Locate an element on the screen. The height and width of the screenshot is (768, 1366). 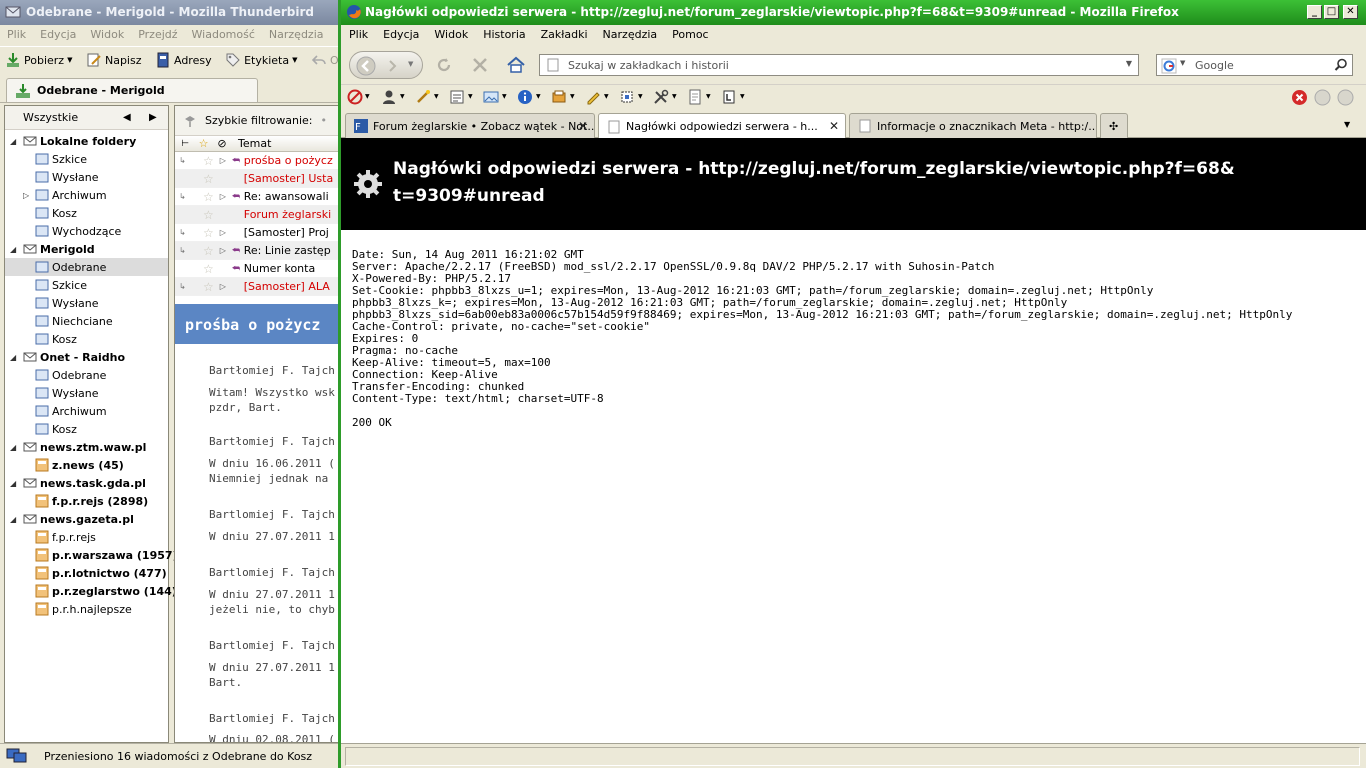
reload-icon is located at coordinates (444, 65).